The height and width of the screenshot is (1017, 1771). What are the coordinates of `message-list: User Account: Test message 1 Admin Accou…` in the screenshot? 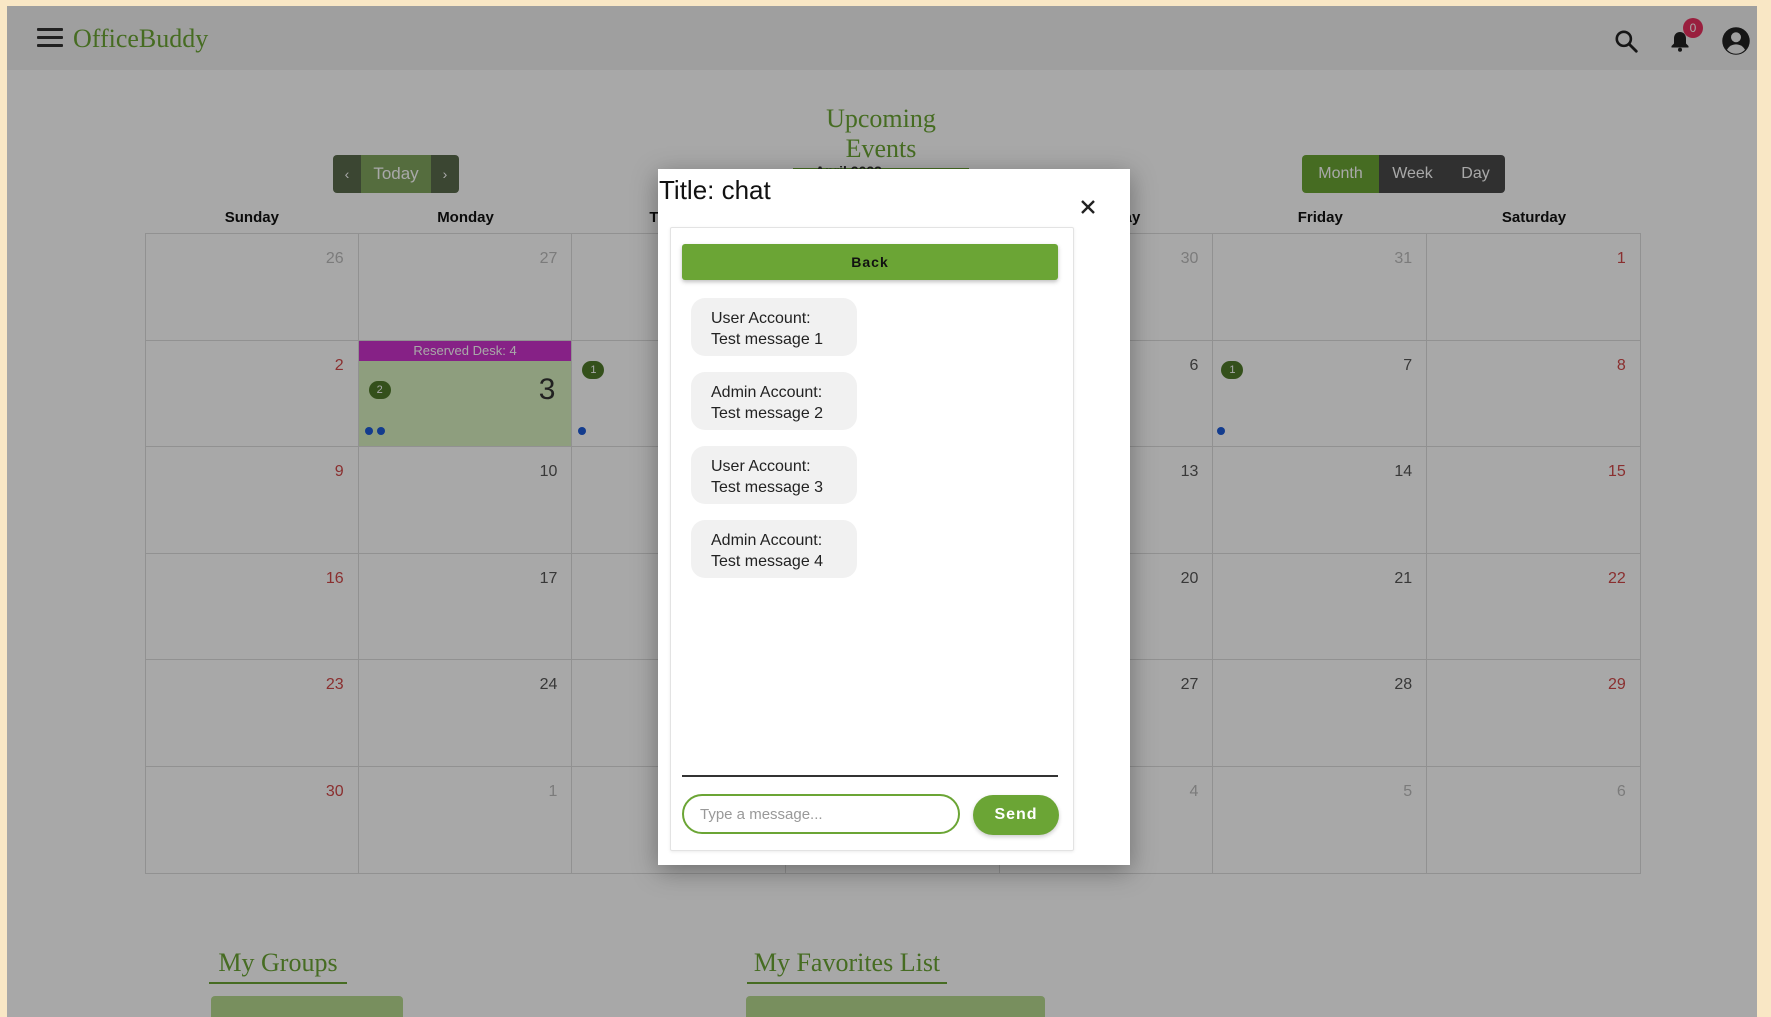 It's located at (774, 446).